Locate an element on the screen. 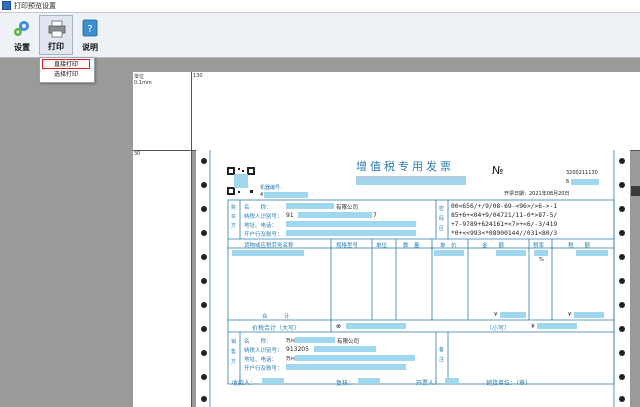 Image resolution: width=640 pixels, height=407 pixels. col-qty: 数 量 is located at coordinates (411, 246).